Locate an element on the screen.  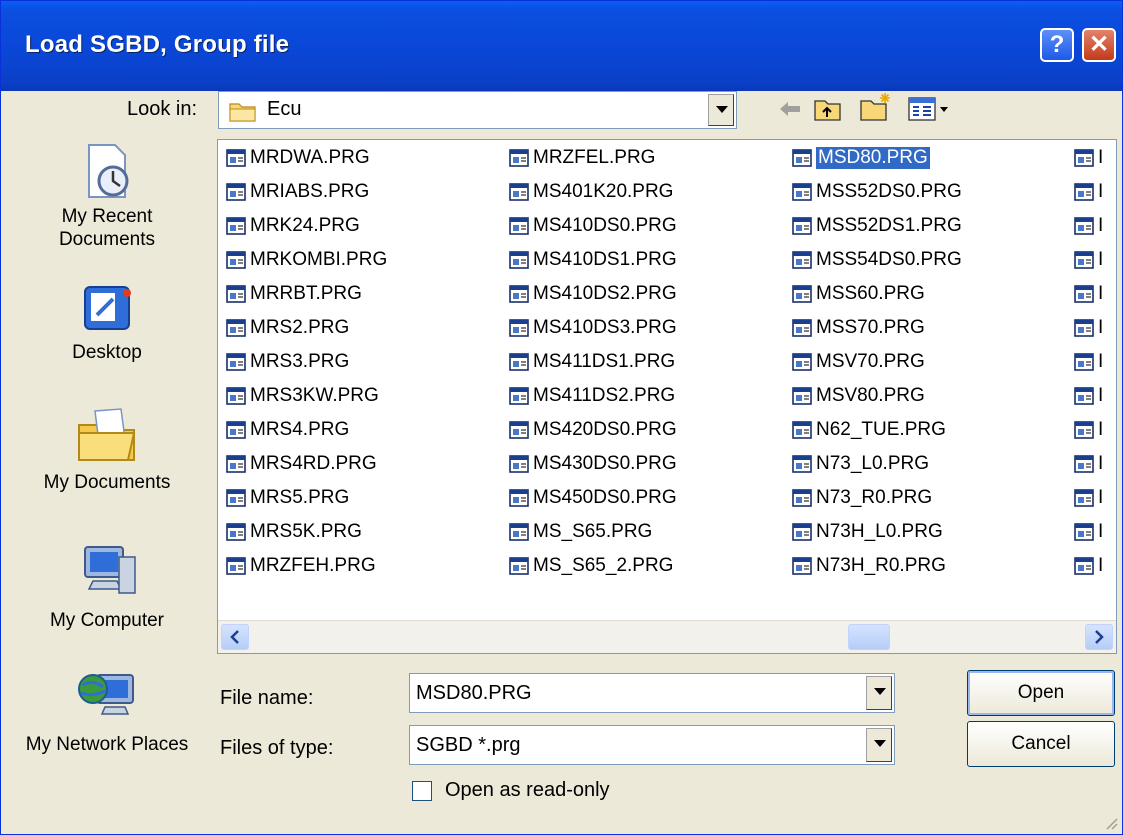
scroll-left-button is located at coordinates (235, 637).